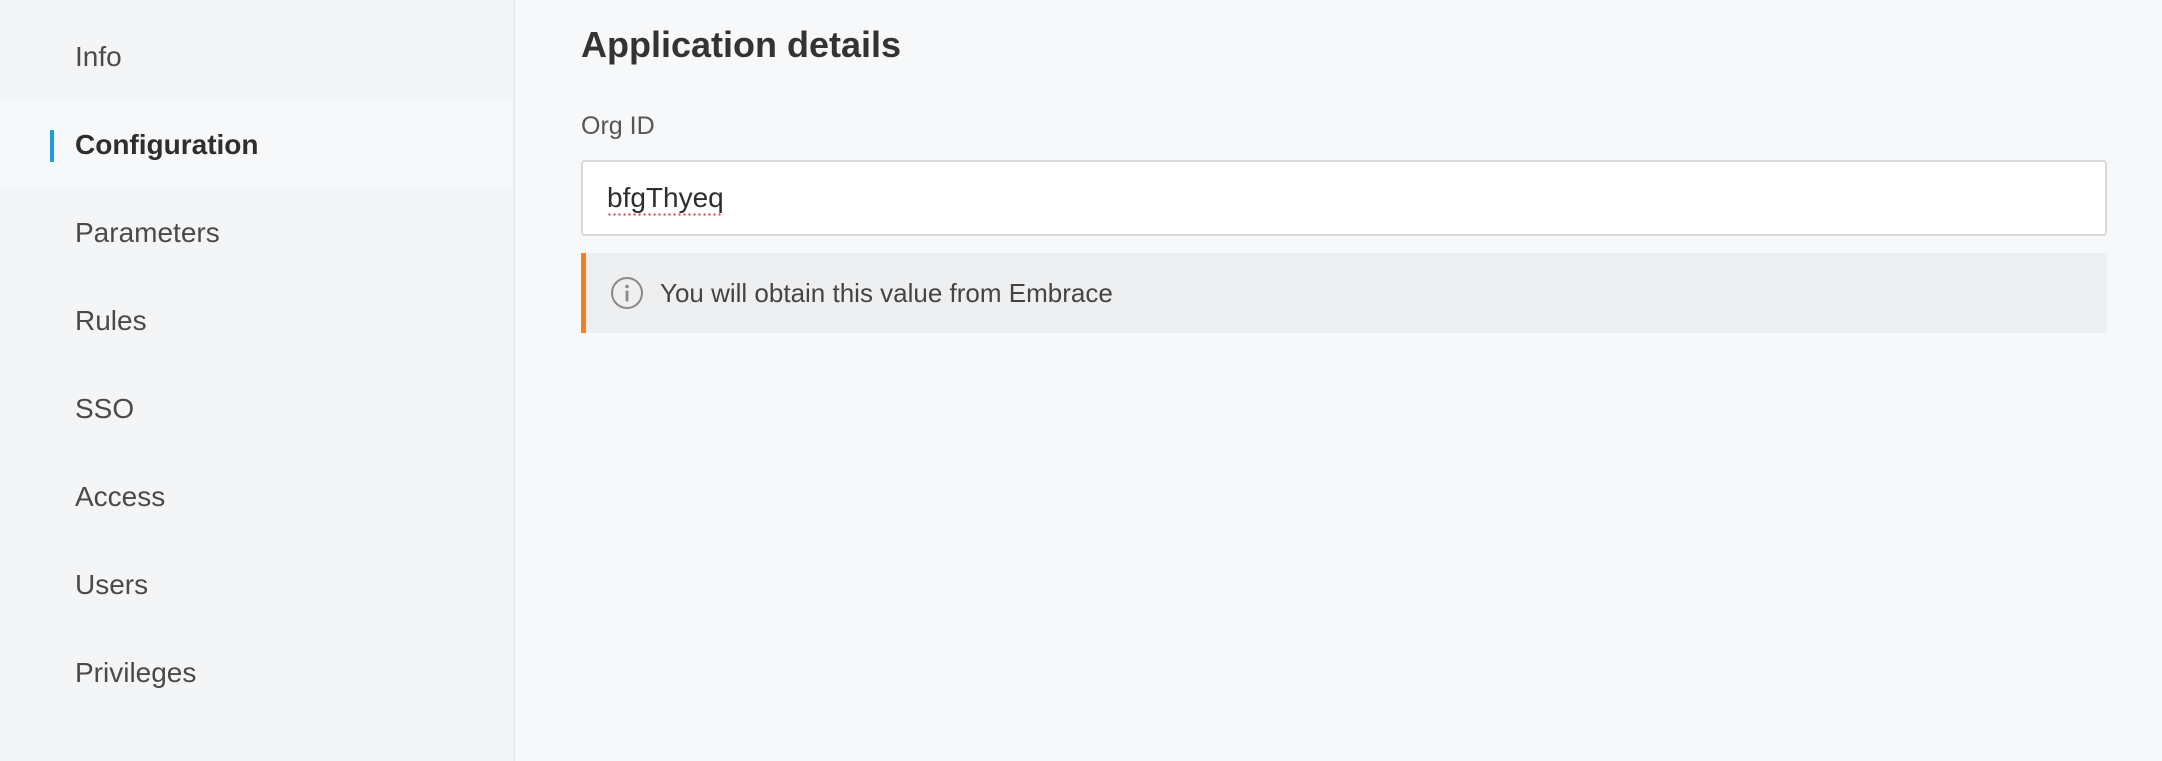 Image resolution: width=2162 pixels, height=761 pixels. What do you see at coordinates (256, 321) in the screenshot?
I see `sidebar-item-rules: Rules` at bounding box center [256, 321].